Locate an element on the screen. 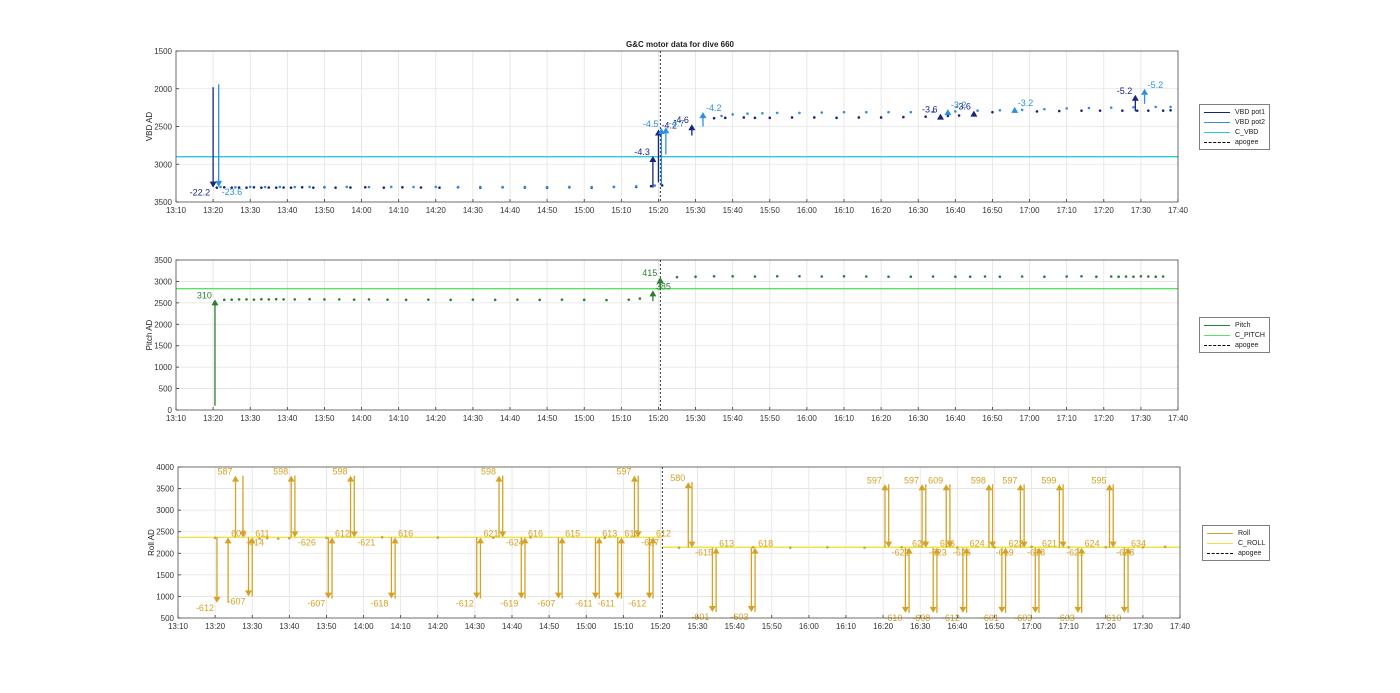  x-tick-label: 13:10 is located at coordinates (176, 210).